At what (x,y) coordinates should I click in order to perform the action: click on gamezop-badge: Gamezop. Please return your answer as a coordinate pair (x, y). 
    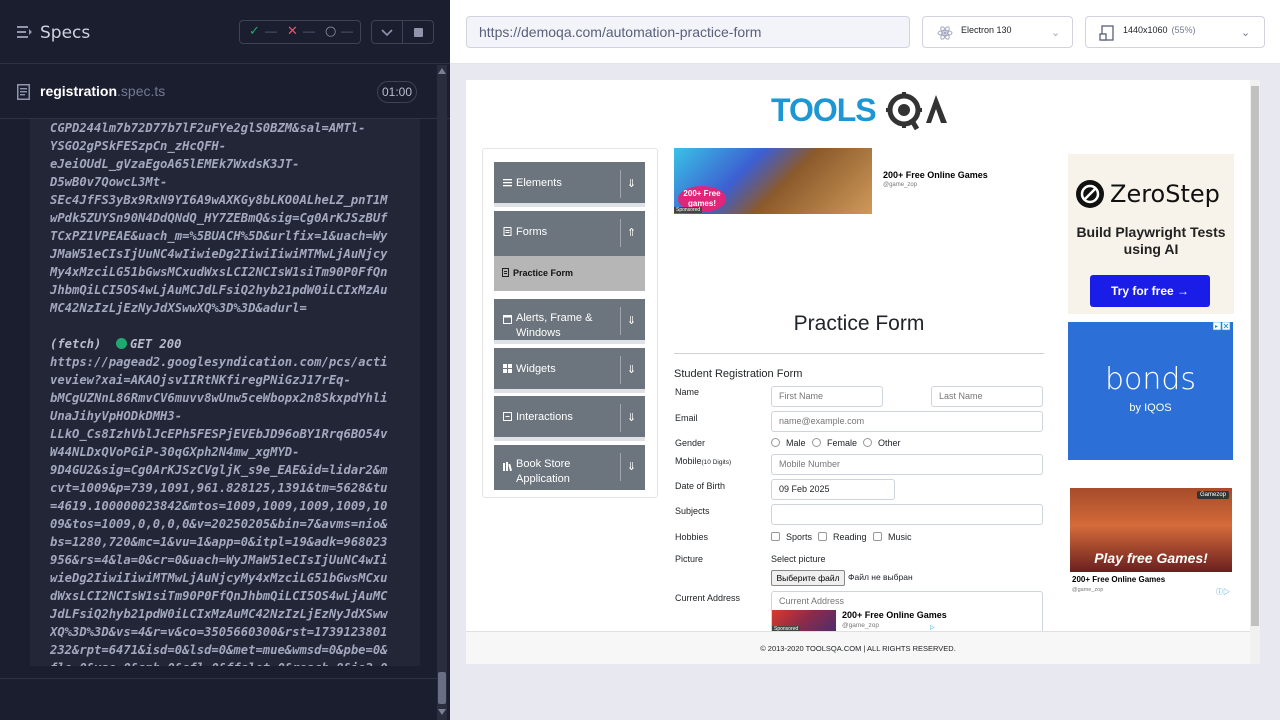
    Looking at the image, I should click on (1212, 495).